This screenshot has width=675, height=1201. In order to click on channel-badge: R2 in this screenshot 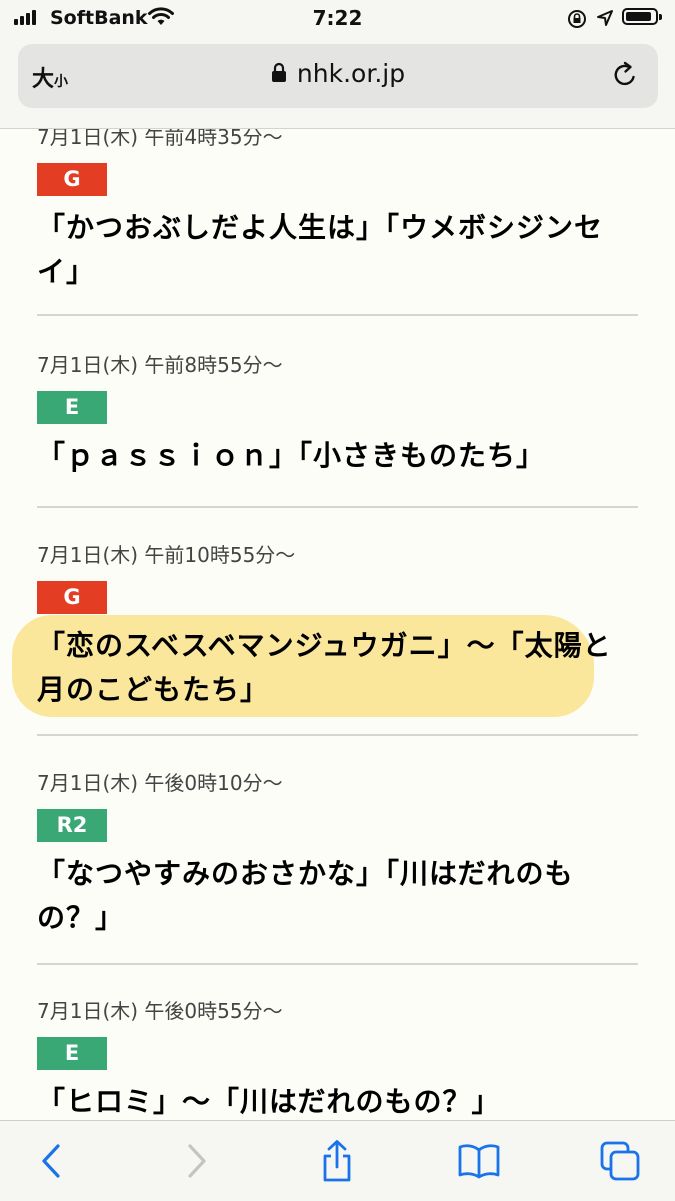, I will do `click(72, 825)`.